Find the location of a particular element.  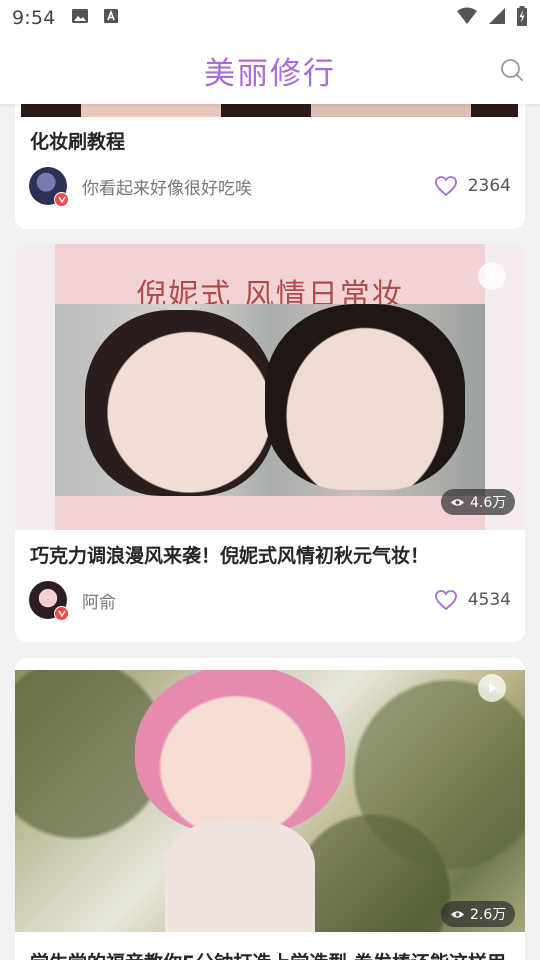

author-name: 你看起来好像很好吃唉 is located at coordinates (167, 186).